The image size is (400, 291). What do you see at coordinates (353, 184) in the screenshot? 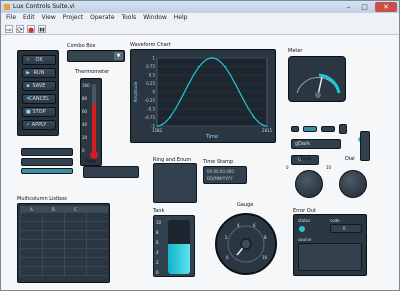
I see `dial` at bounding box center [353, 184].